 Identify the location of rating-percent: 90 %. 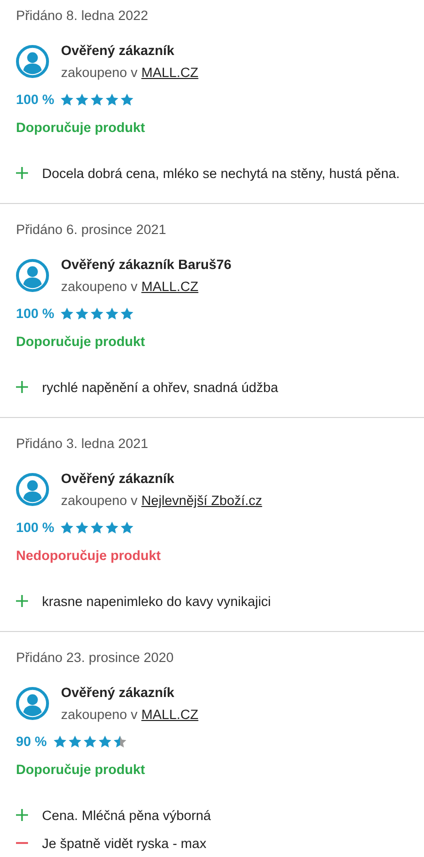
(31, 741).